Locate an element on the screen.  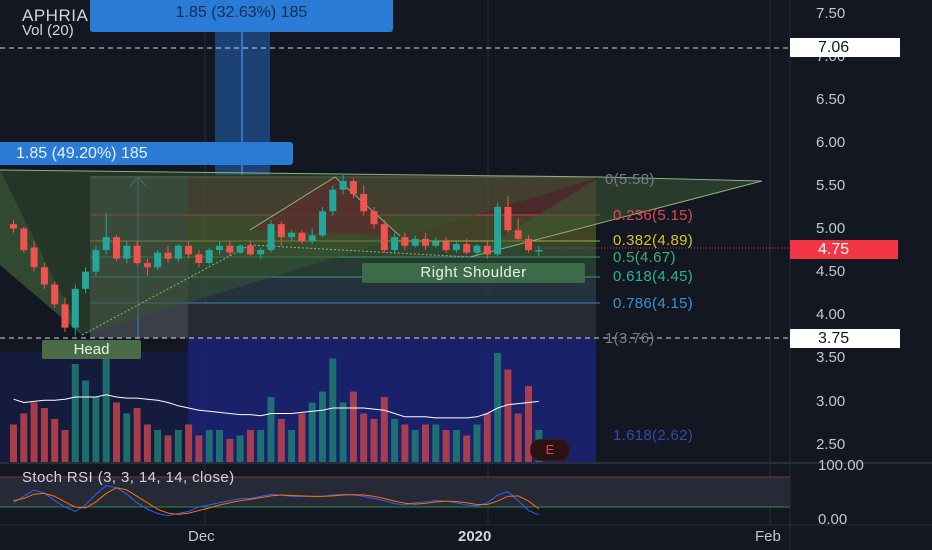
fib-0-5: 0.5(4.67) is located at coordinates (644, 257).